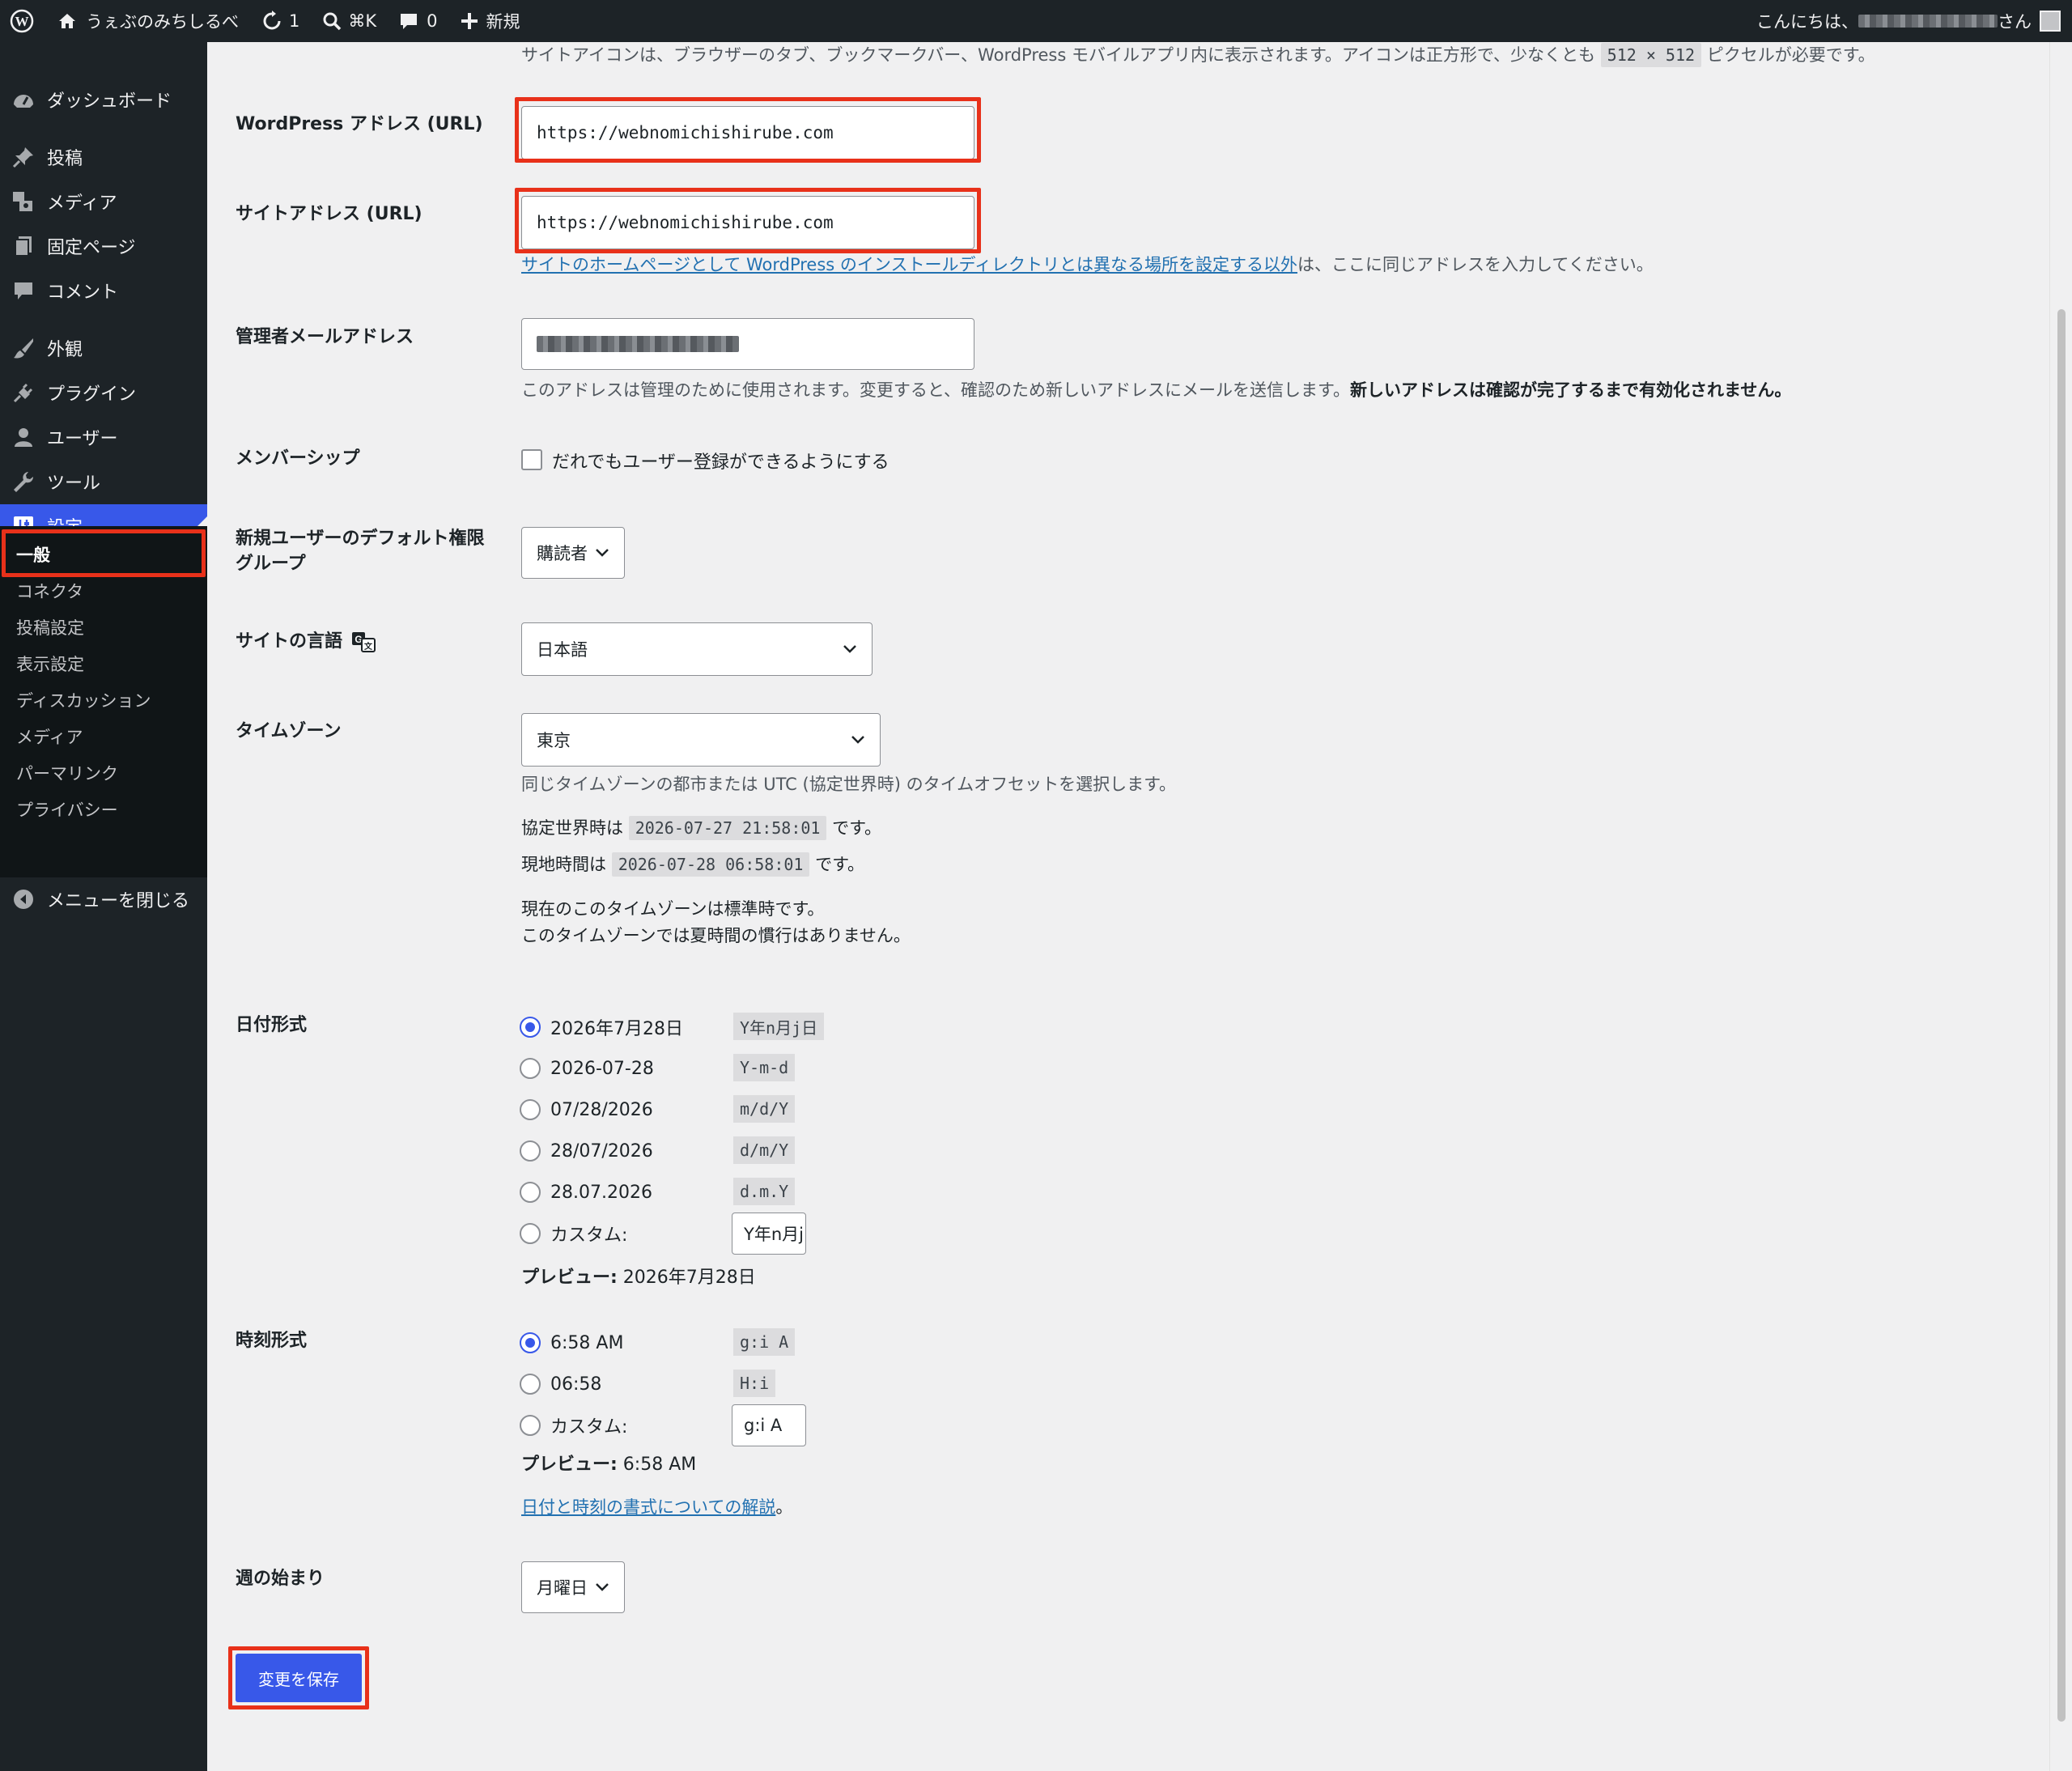  What do you see at coordinates (103, 246) in the screenshot?
I see `sidebar-item-pages: 固定ページ` at bounding box center [103, 246].